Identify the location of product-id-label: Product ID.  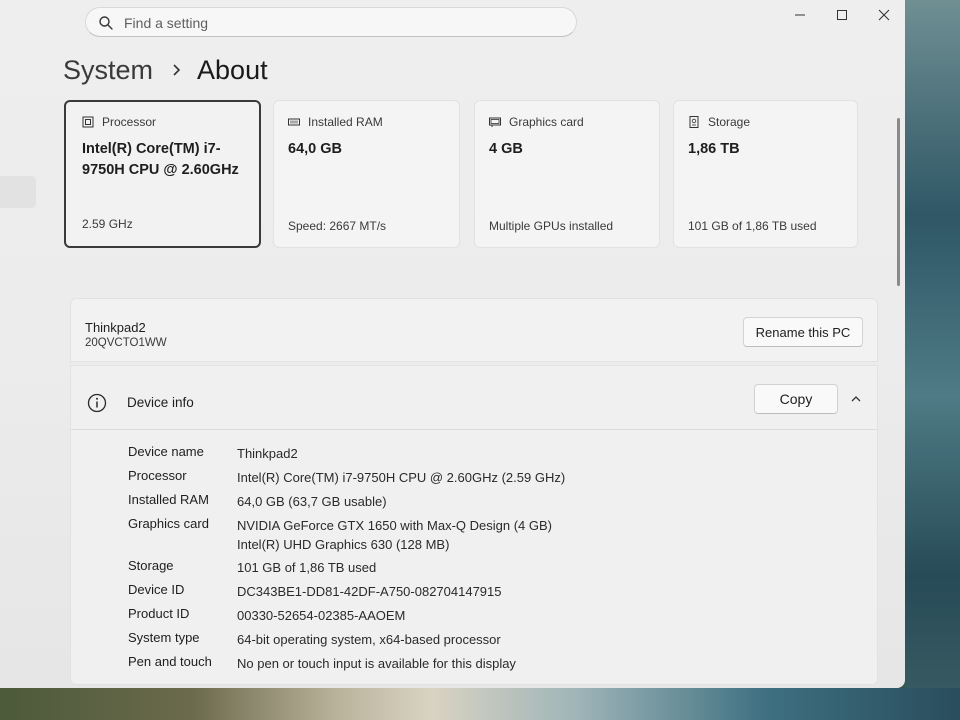
(159, 613).